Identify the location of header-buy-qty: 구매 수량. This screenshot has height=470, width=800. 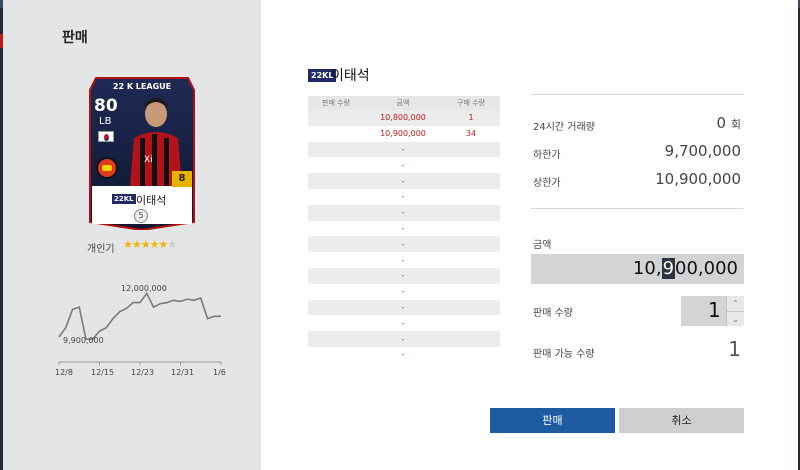
(471, 103).